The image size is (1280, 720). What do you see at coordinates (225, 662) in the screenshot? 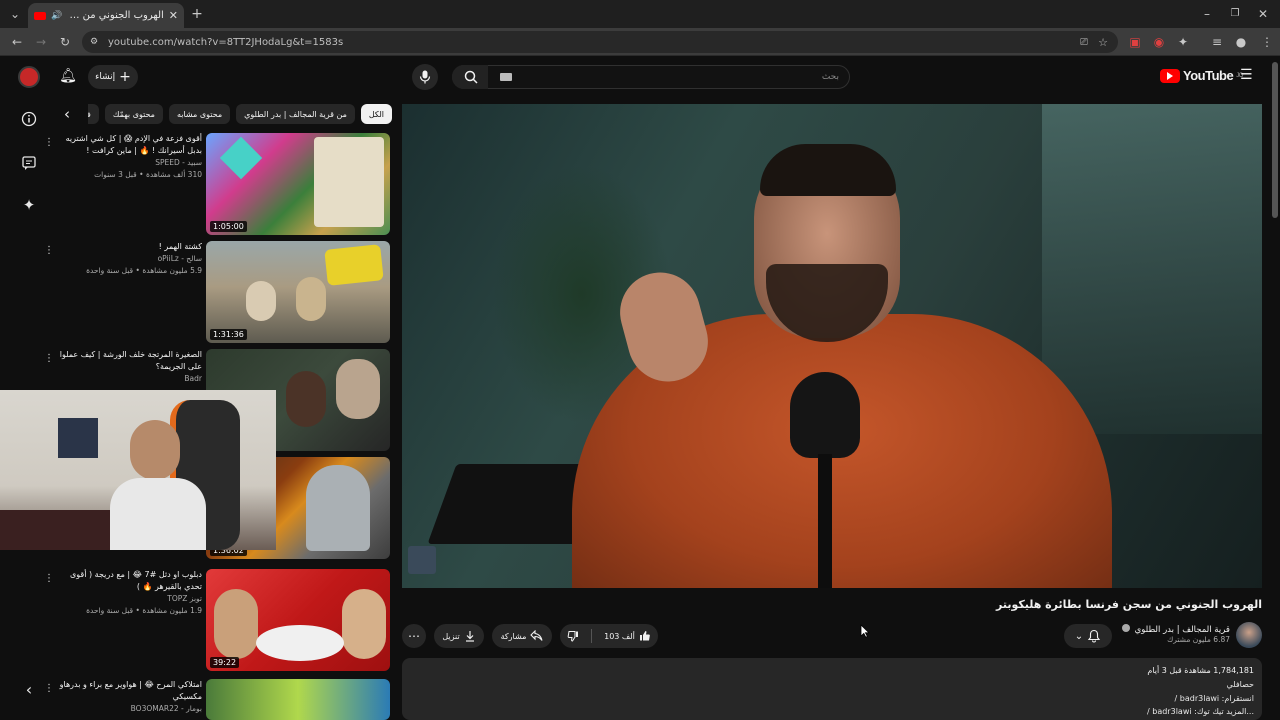
I see `duration-badge: 39:22` at bounding box center [225, 662].